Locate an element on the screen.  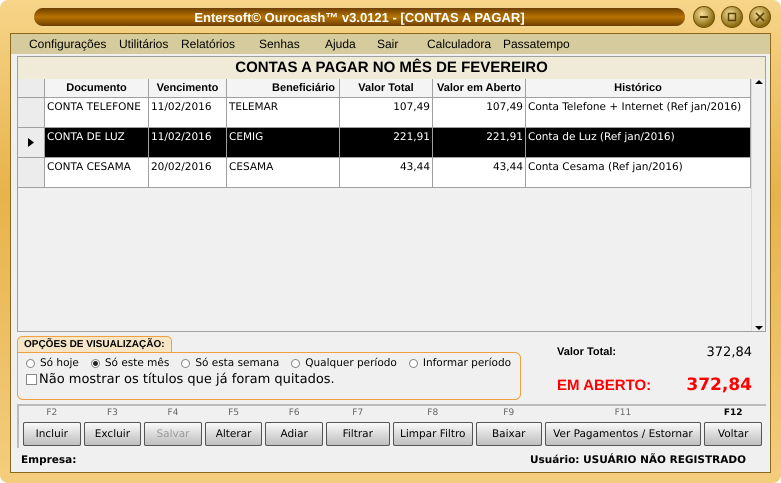
table-cell: Conta de Luz (Ref jan/2016) is located at coordinates (638, 143).